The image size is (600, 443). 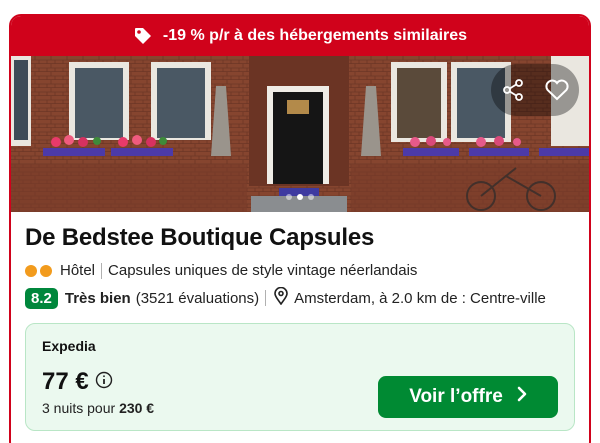 I want to click on star-rating, so click(x=38, y=270).